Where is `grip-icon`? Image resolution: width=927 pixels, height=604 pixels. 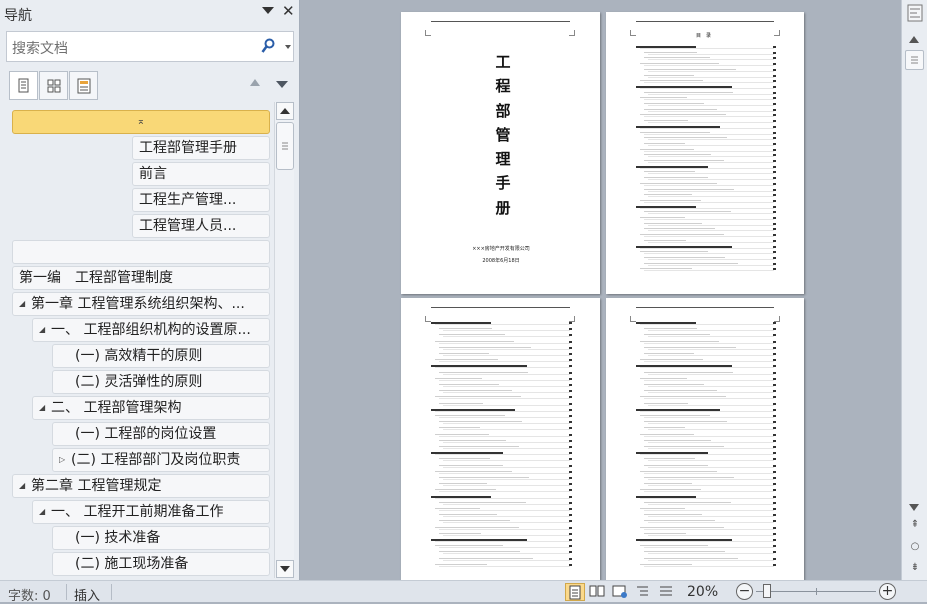
grip-icon is located at coordinates (914, 60).